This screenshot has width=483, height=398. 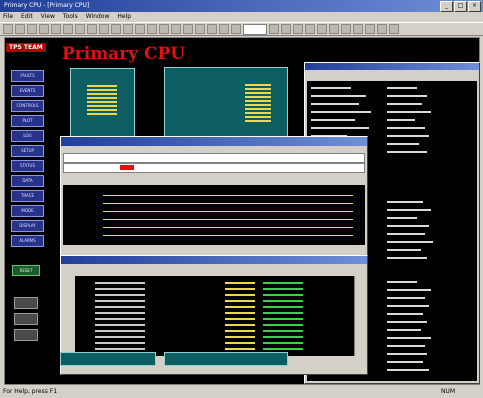 I want to click on maximize-button: □, so click(x=460, y=6).